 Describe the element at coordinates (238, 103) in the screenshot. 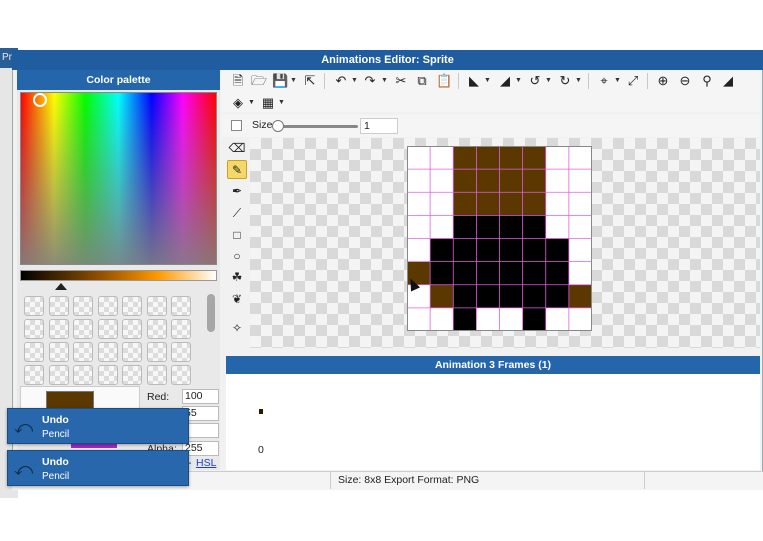

I see `layers-icon: ◈` at that location.